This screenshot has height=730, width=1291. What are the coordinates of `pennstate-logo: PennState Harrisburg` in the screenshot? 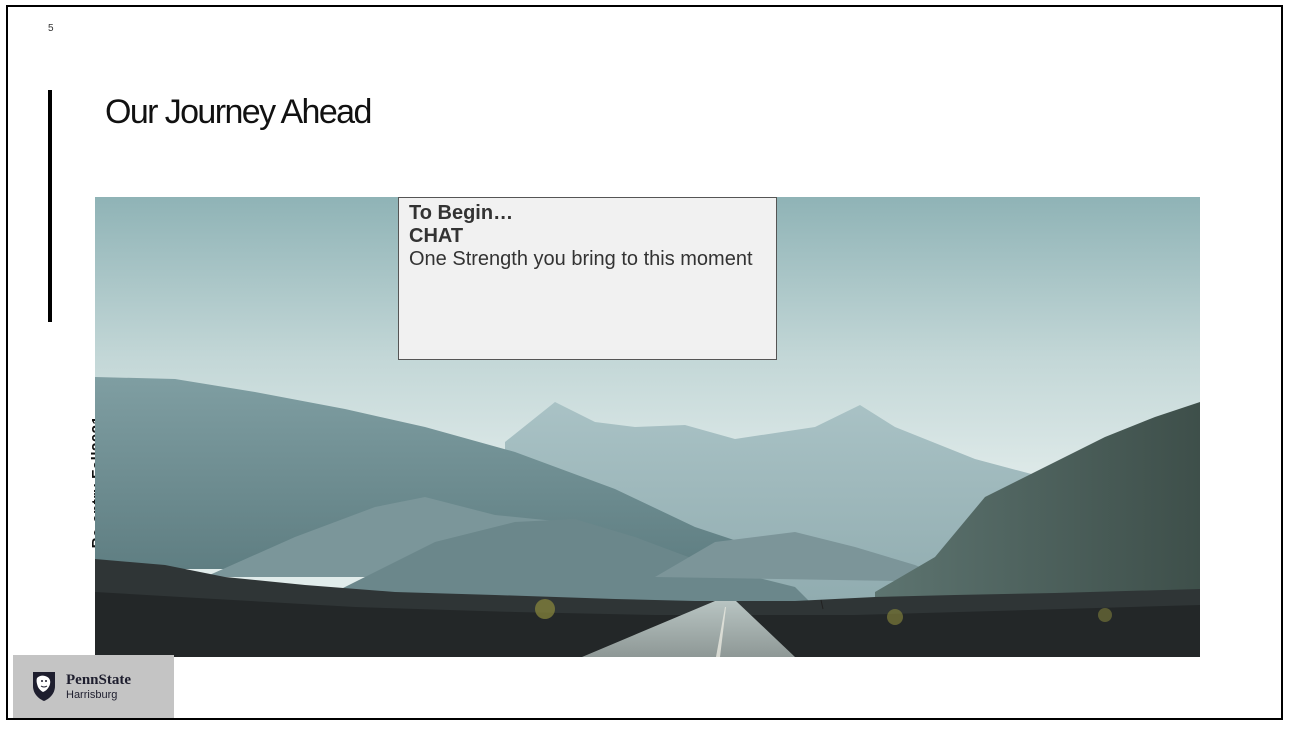 It's located at (93, 686).